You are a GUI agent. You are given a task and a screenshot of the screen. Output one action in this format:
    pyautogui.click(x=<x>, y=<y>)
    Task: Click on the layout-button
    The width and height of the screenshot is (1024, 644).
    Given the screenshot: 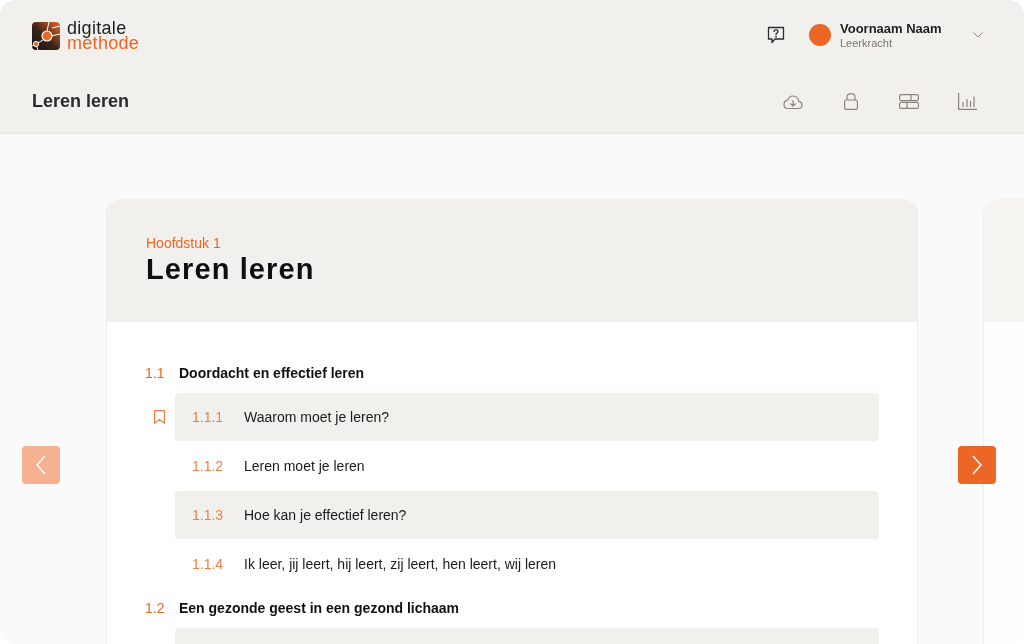 What is the action you would take?
    pyautogui.click(x=909, y=101)
    